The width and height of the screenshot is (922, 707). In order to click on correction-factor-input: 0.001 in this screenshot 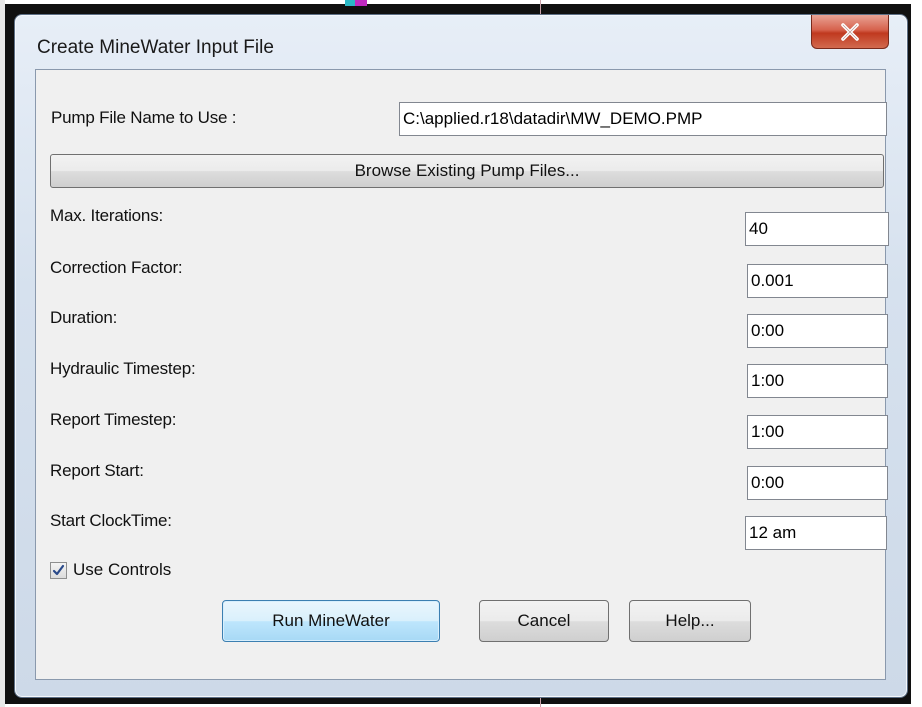, I will do `click(817, 281)`.